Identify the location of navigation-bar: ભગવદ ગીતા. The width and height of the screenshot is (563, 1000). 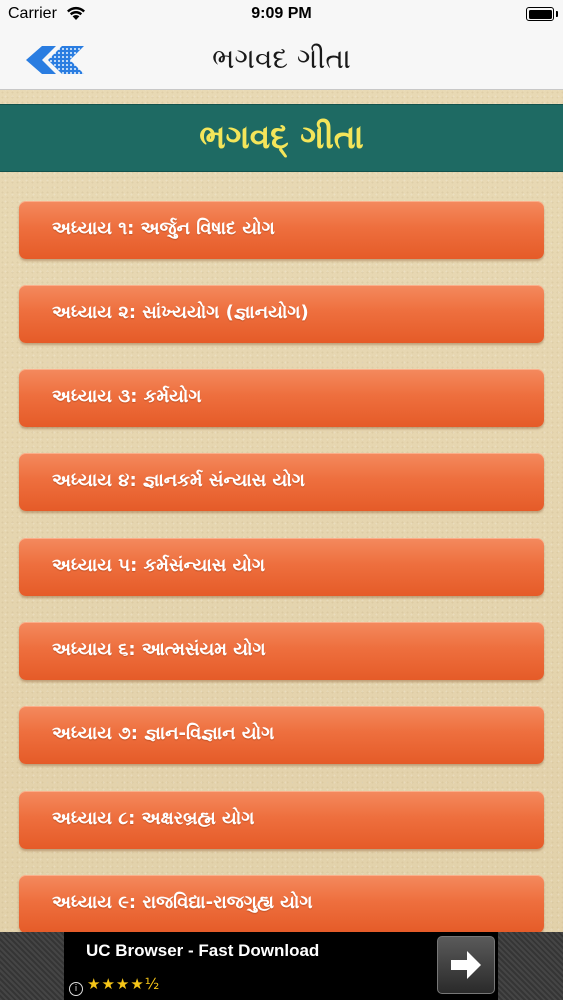
(281, 60).